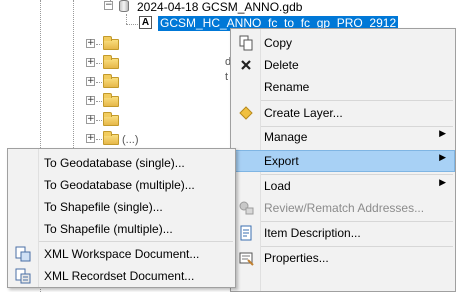  What do you see at coordinates (227, 77) in the screenshot?
I see `tree-item-label-fragment: t` at bounding box center [227, 77].